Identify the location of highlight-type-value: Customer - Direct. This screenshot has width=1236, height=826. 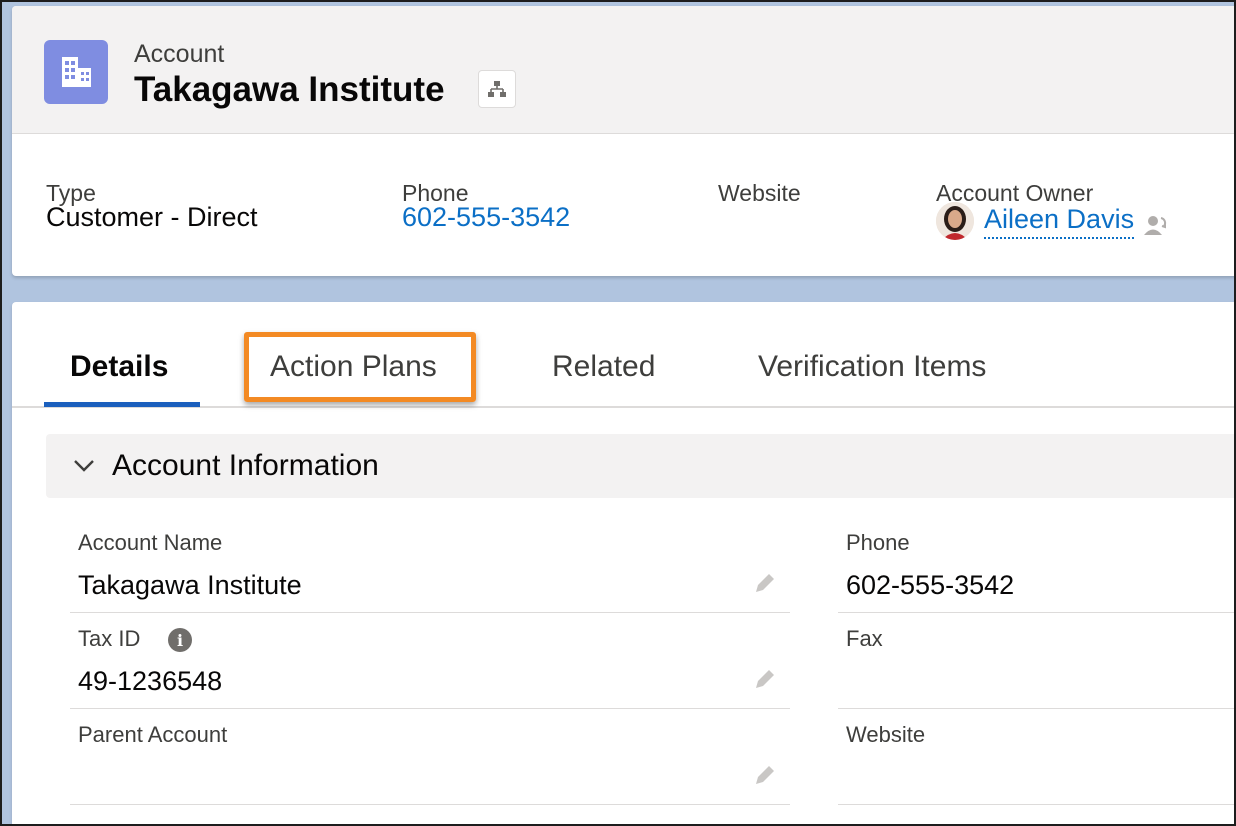
(152, 217).